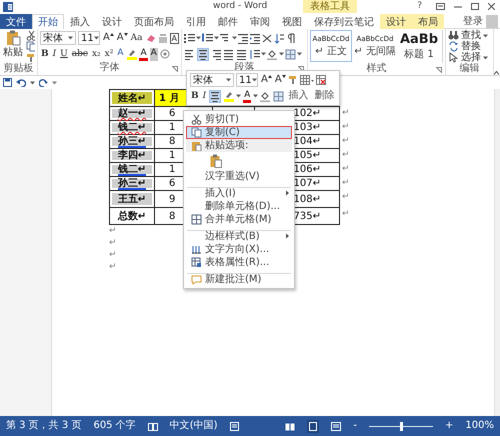 The image size is (500, 436). I want to click on ribbon-tab: 引用, so click(196, 21).